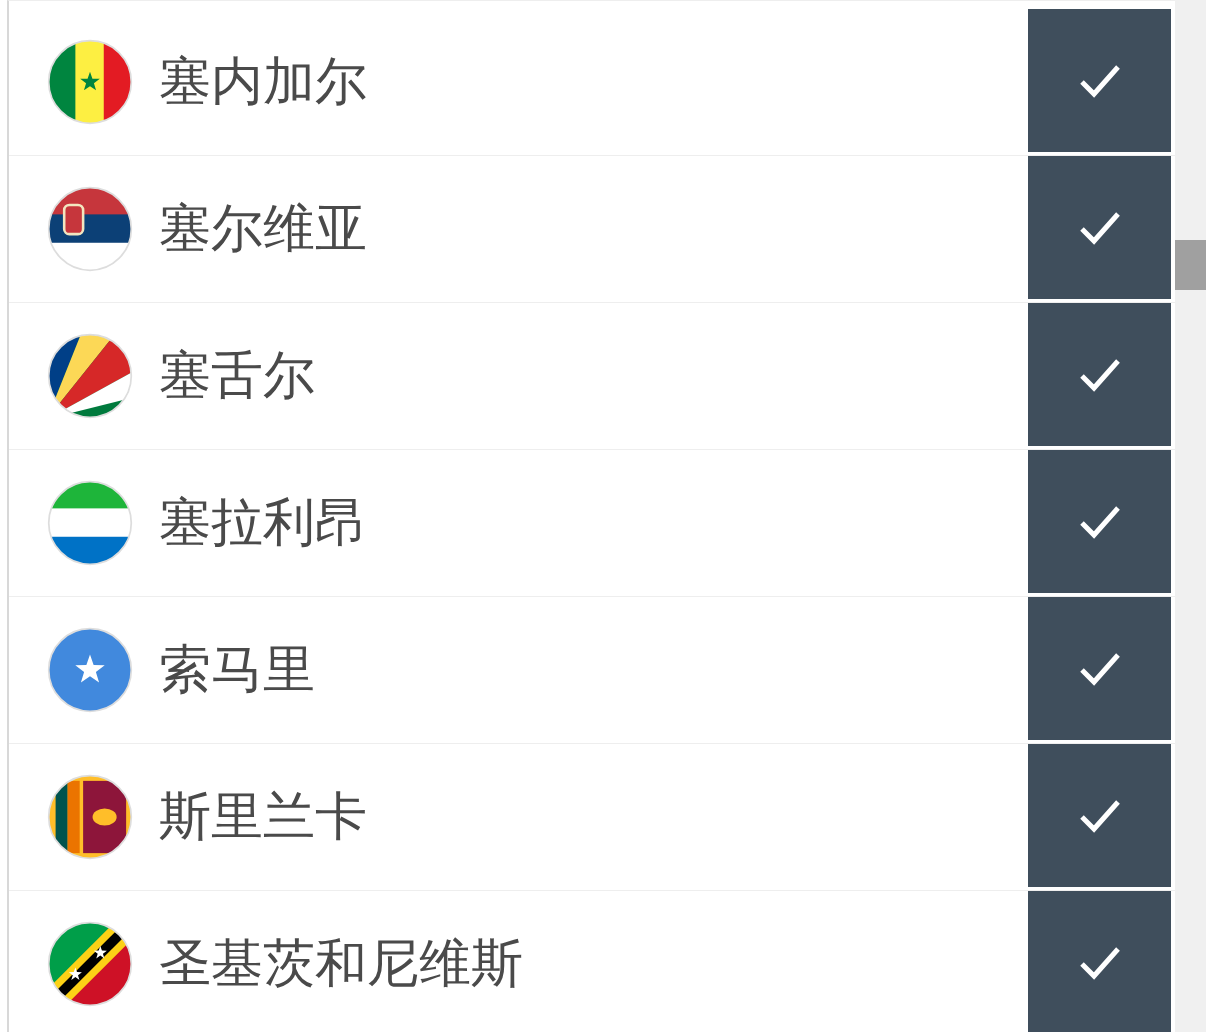  Describe the element at coordinates (341, 963) in the screenshot. I see `country-name: 圣基茨和尼维斯` at that location.